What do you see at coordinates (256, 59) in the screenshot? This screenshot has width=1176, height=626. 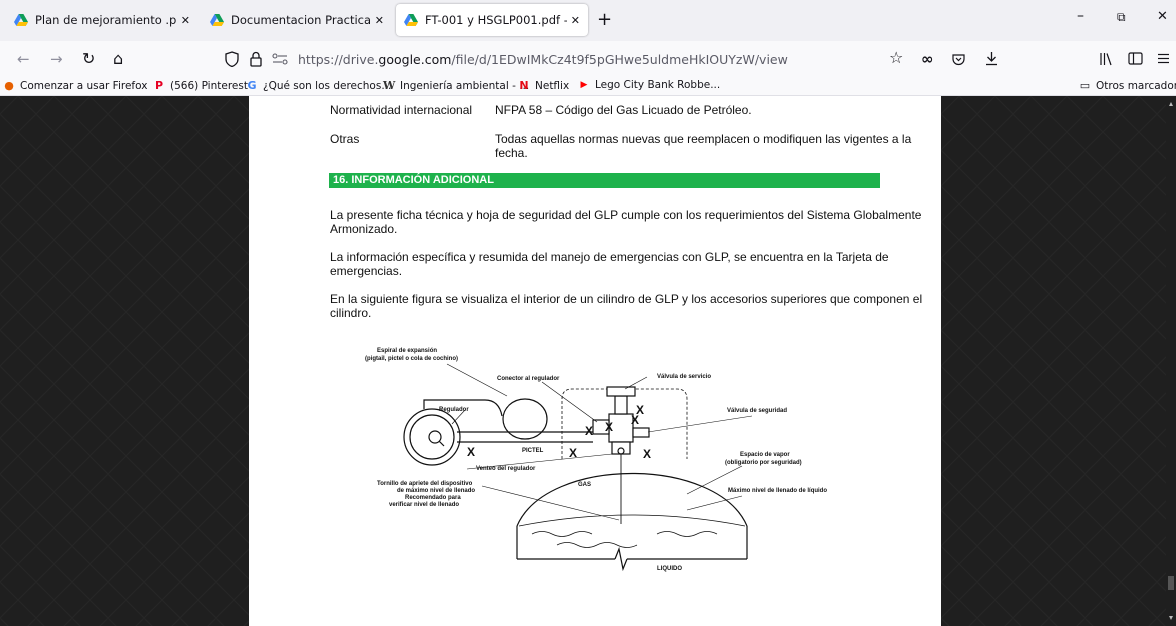 I see `lock-icon` at bounding box center [256, 59].